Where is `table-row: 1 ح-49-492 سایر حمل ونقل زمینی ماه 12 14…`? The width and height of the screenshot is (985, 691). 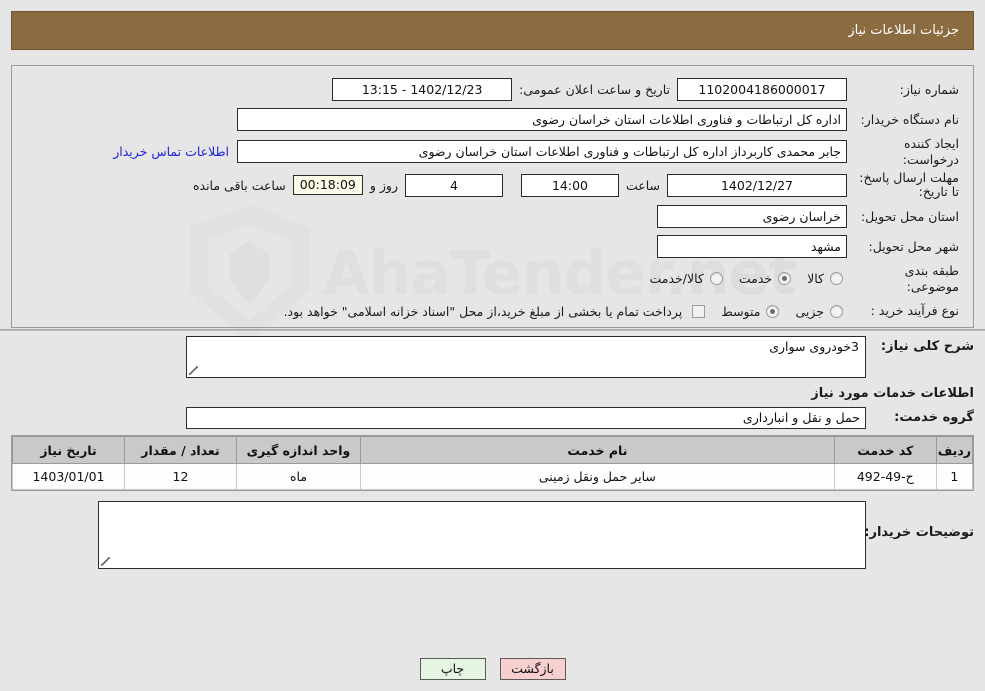
table-row: 1 ح-49-492 سایر حمل ونقل زمینی ماه 12 14… is located at coordinates (493, 476).